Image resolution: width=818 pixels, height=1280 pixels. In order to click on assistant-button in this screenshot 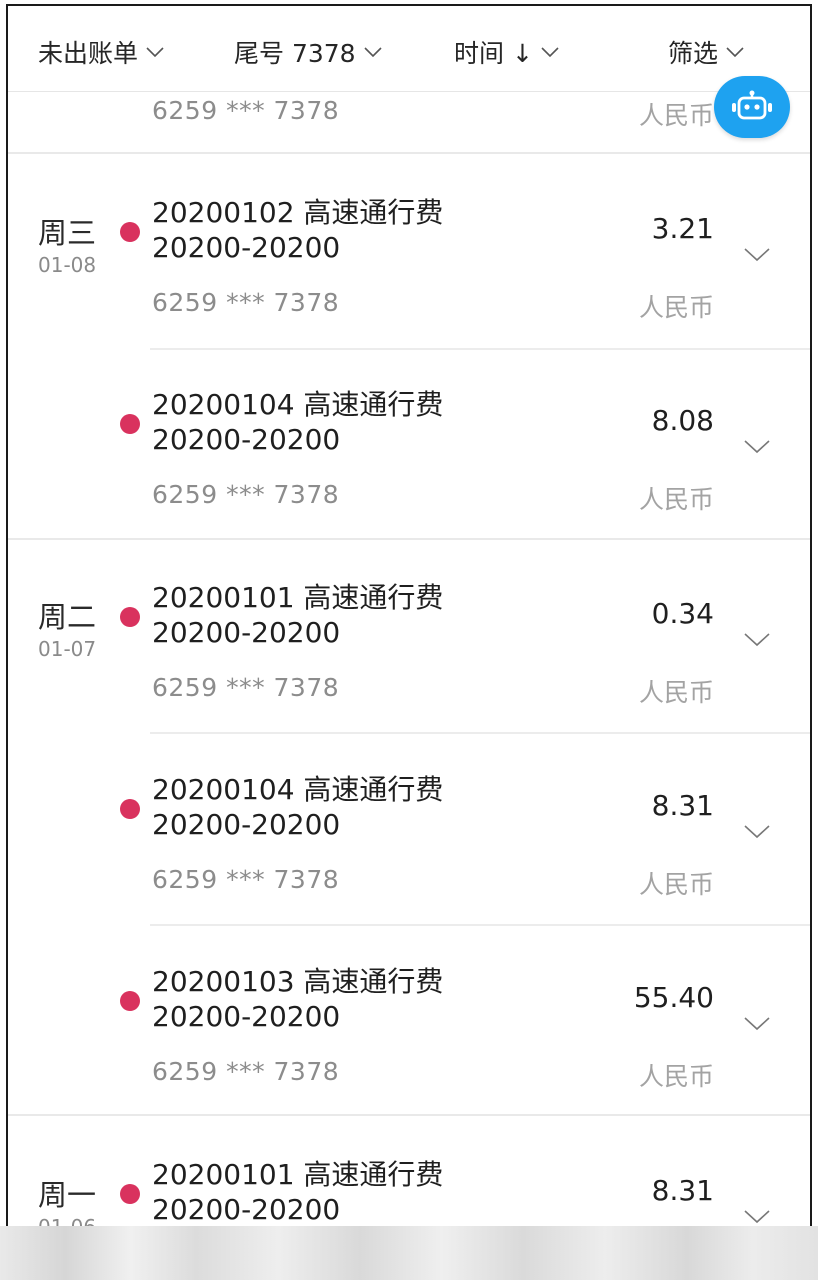, I will do `click(752, 107)`.